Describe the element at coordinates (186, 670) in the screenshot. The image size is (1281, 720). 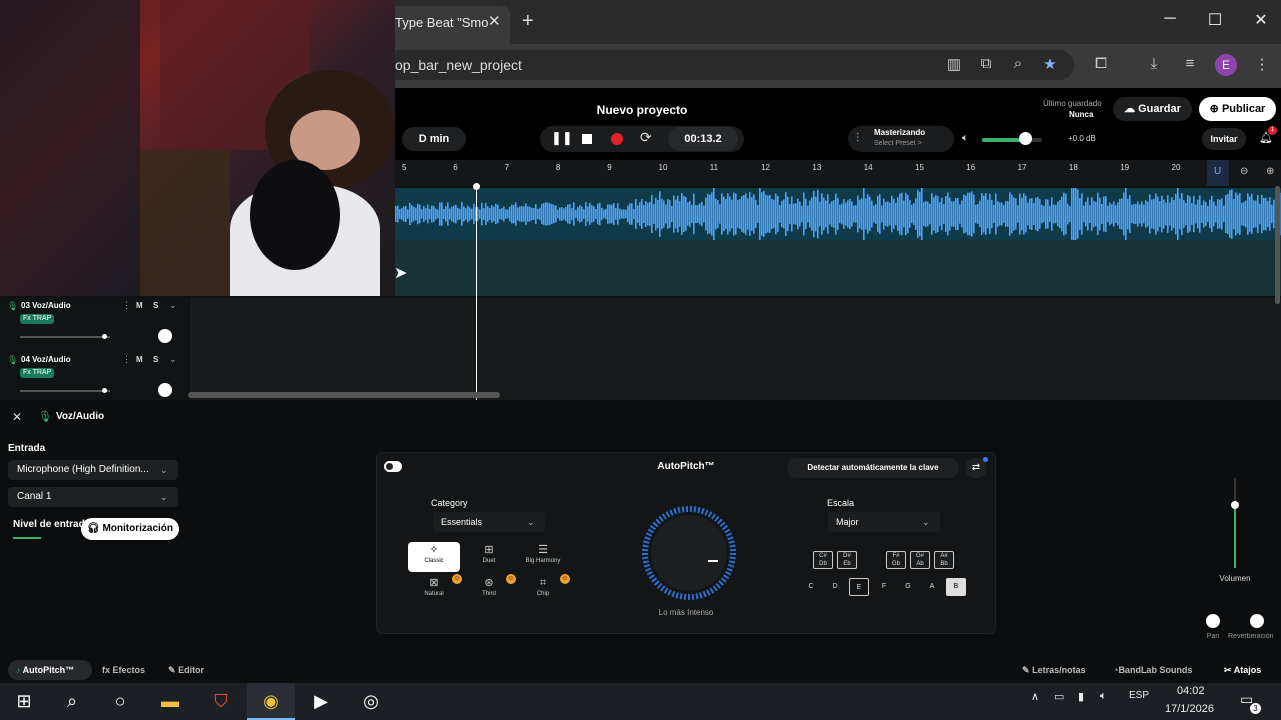
I see `tab-editor: ✎ Editor` at that location.